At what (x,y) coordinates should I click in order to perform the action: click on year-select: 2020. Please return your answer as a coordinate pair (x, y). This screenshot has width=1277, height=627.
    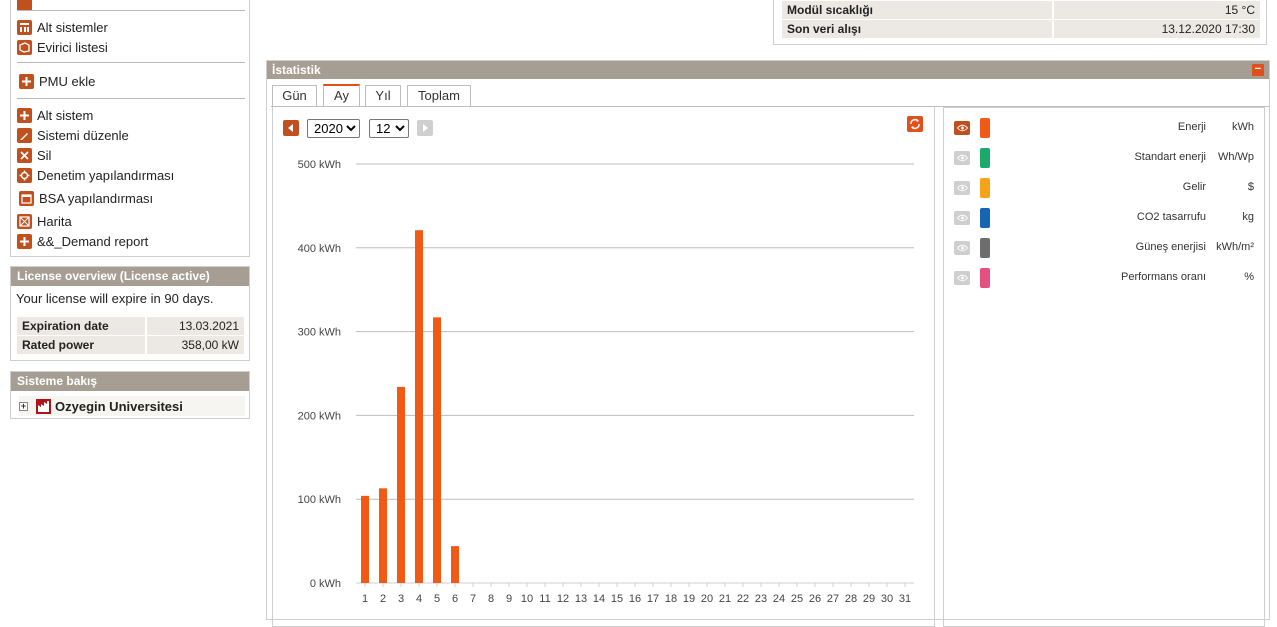
    Looking at the image, I should click on (333, 128).